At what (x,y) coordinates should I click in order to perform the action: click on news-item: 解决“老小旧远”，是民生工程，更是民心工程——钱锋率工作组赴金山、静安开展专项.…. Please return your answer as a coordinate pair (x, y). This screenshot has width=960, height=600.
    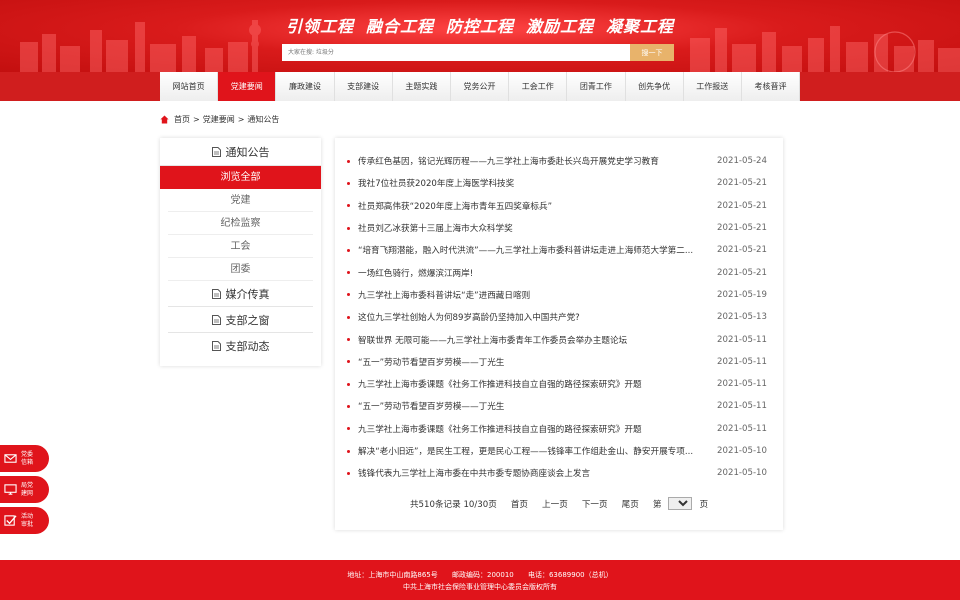
    Looking at the image, I should click on (557, 451).